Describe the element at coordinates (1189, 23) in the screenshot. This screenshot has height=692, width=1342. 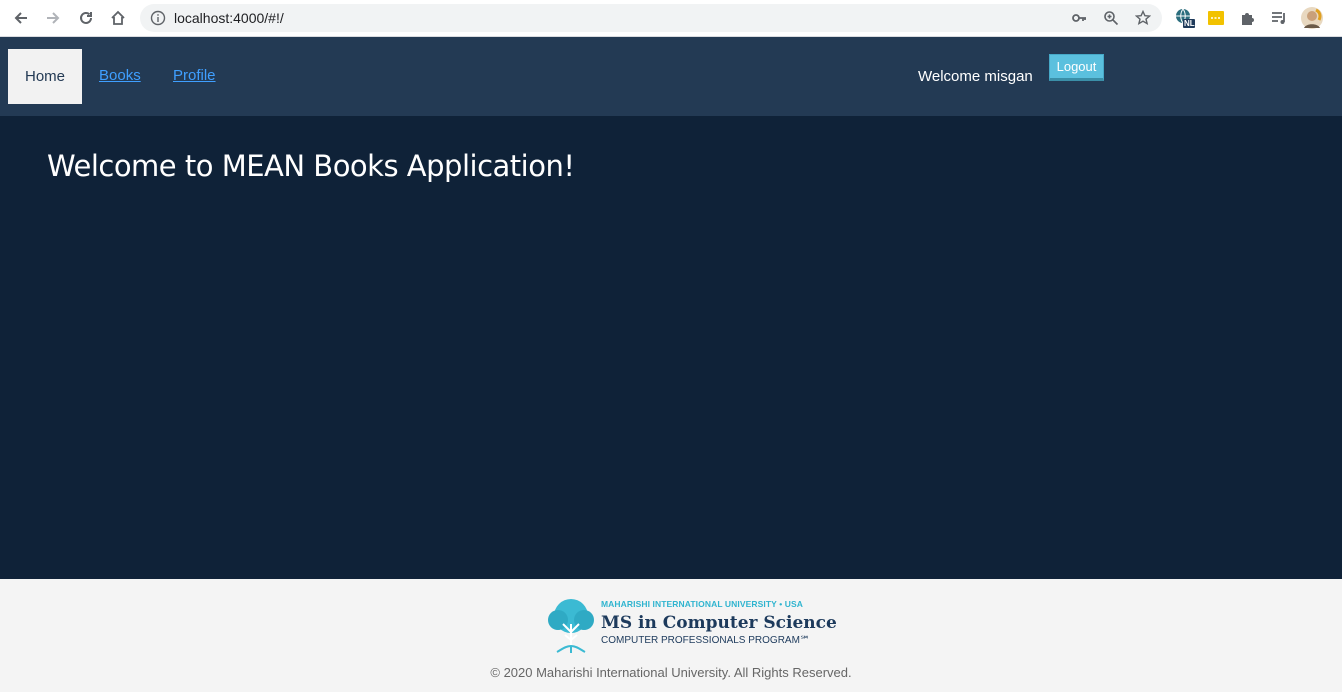
I see `extension-badge: NL` at that location.